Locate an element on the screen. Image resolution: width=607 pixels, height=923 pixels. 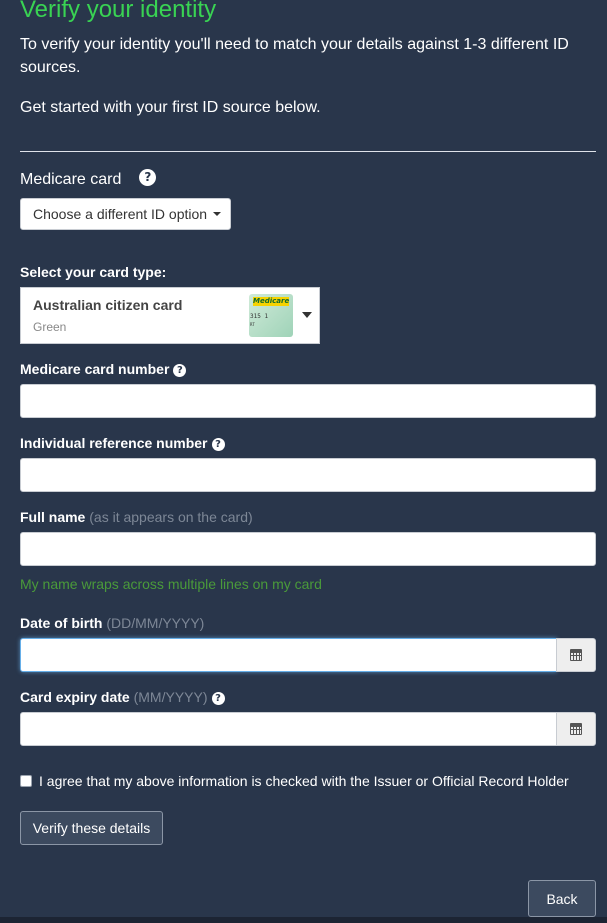
id-source-heading: Medicare card ? is located at coordinates (88, 178).